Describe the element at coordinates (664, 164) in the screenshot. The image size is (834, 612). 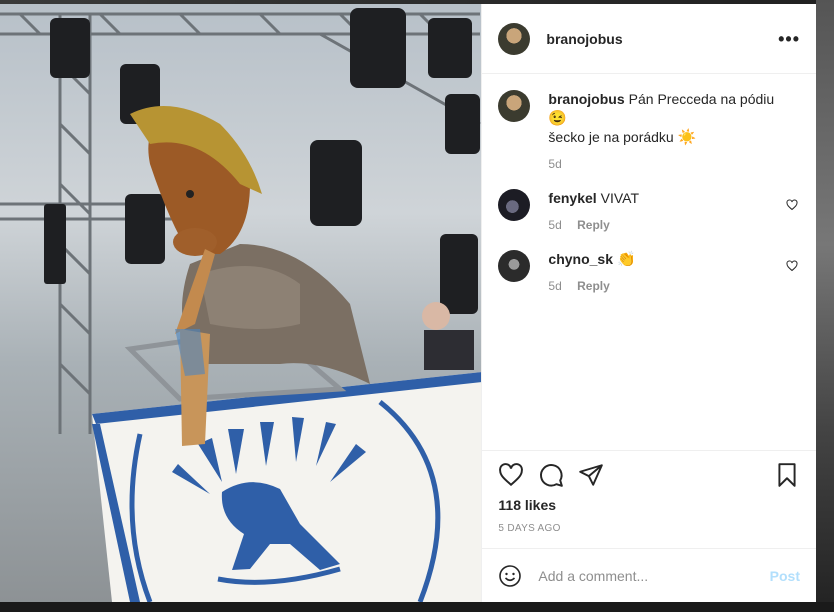
I see `caption-meta: 5d` at that location.